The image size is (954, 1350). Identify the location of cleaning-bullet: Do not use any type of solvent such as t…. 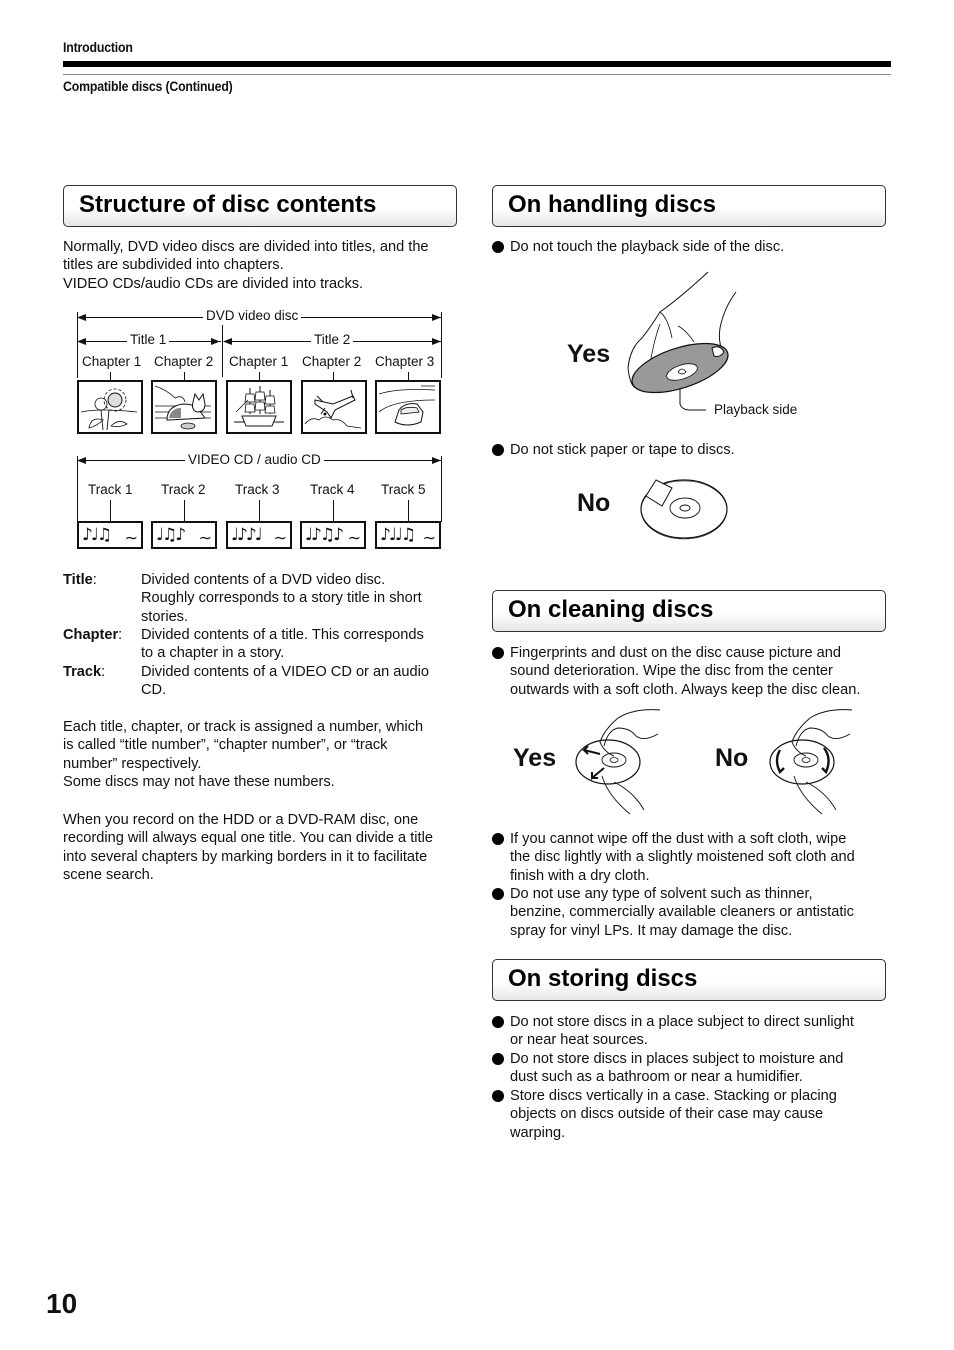
(692, 912).